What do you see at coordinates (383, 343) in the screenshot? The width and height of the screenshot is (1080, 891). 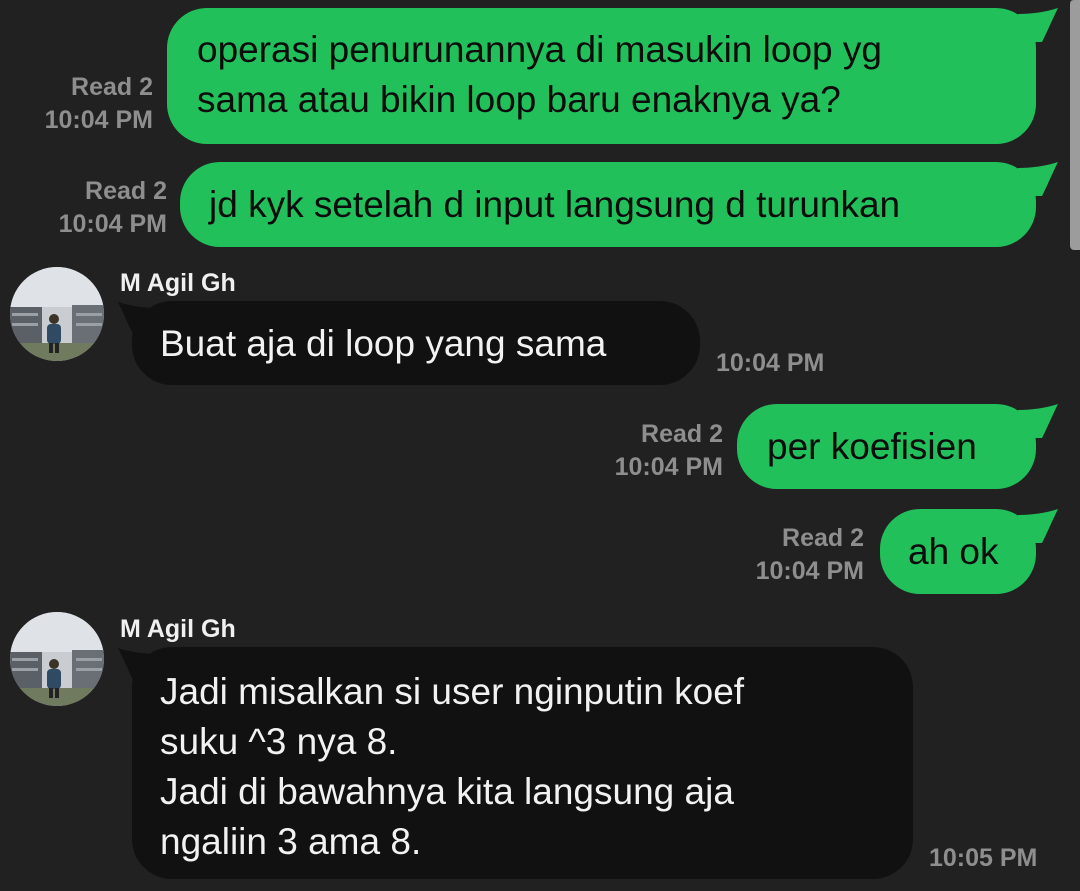 I see `message-line: Buat aja di loop yang sama` at bounding box center [383, 343].